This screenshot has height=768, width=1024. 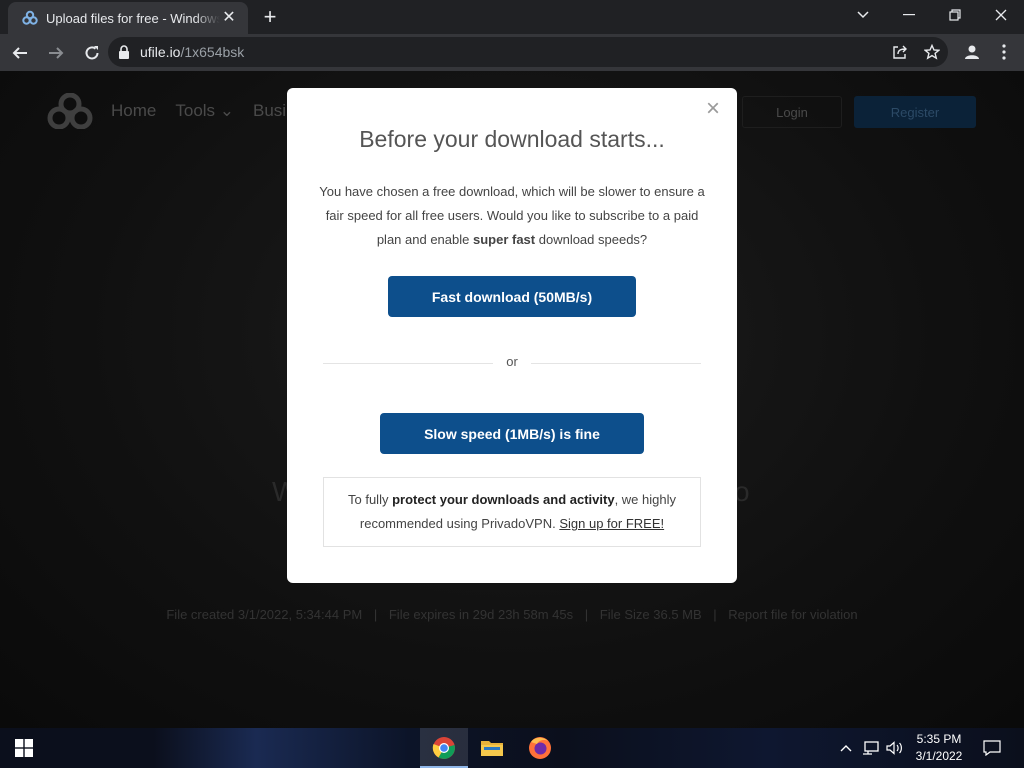 I want to click on restore-icon, so click(x=955, y=15).